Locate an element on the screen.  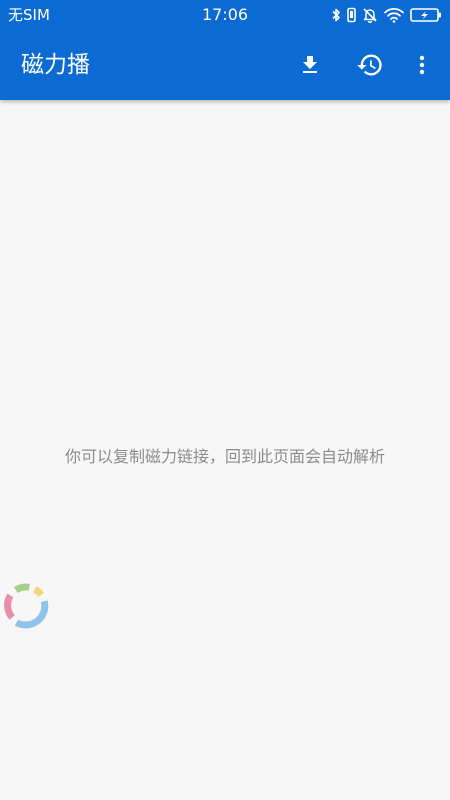
history-icon is located at coordinates (369, 65).